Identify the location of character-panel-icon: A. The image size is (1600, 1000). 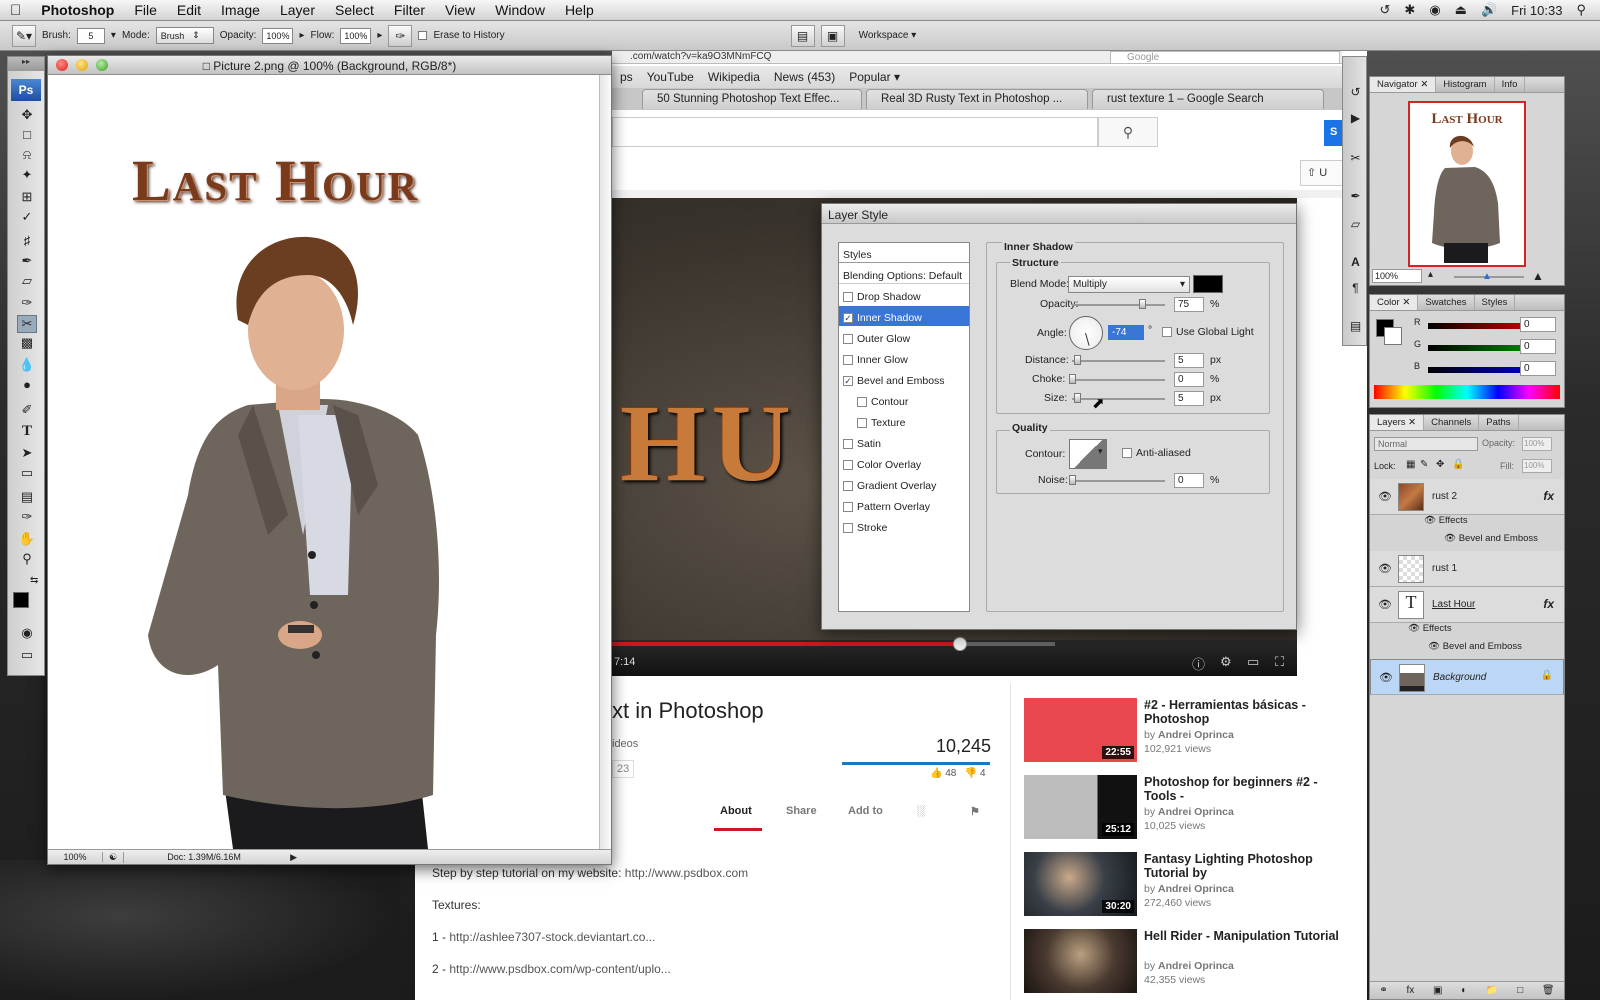
(1355, 263).